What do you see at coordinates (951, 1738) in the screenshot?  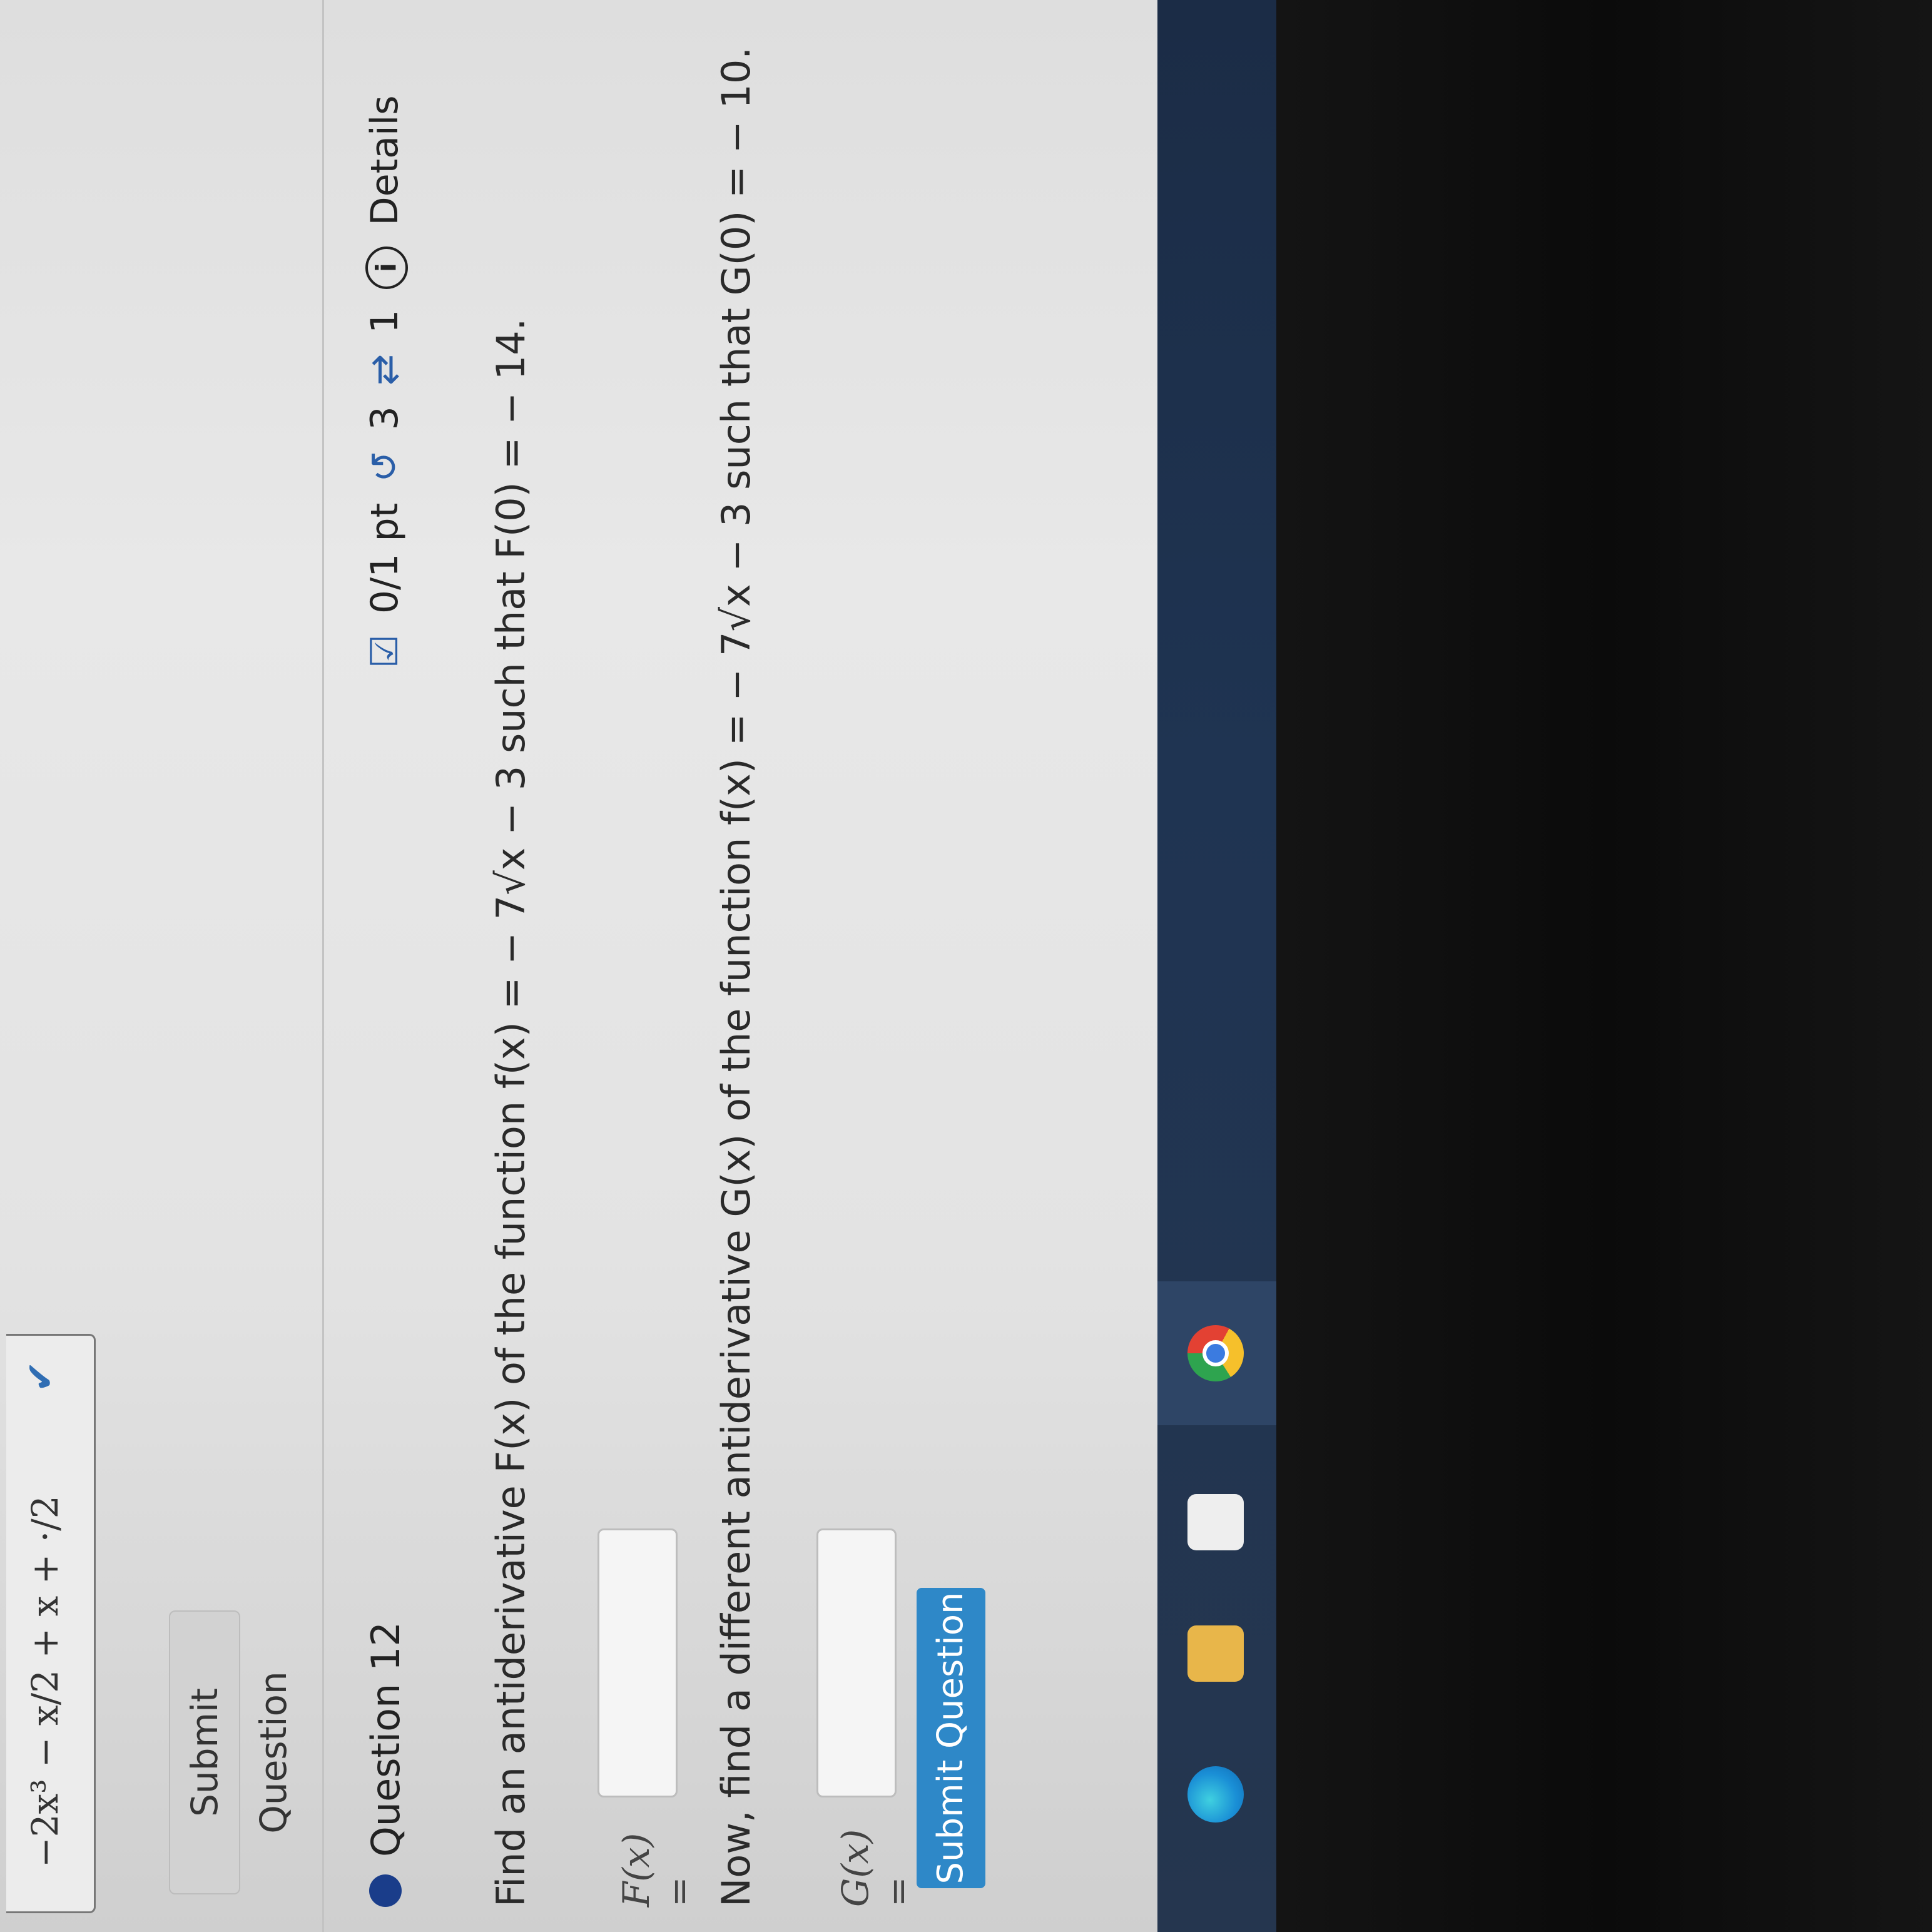 I see `submit-question-button: Submit Question` at bounding box center [951, 1738].